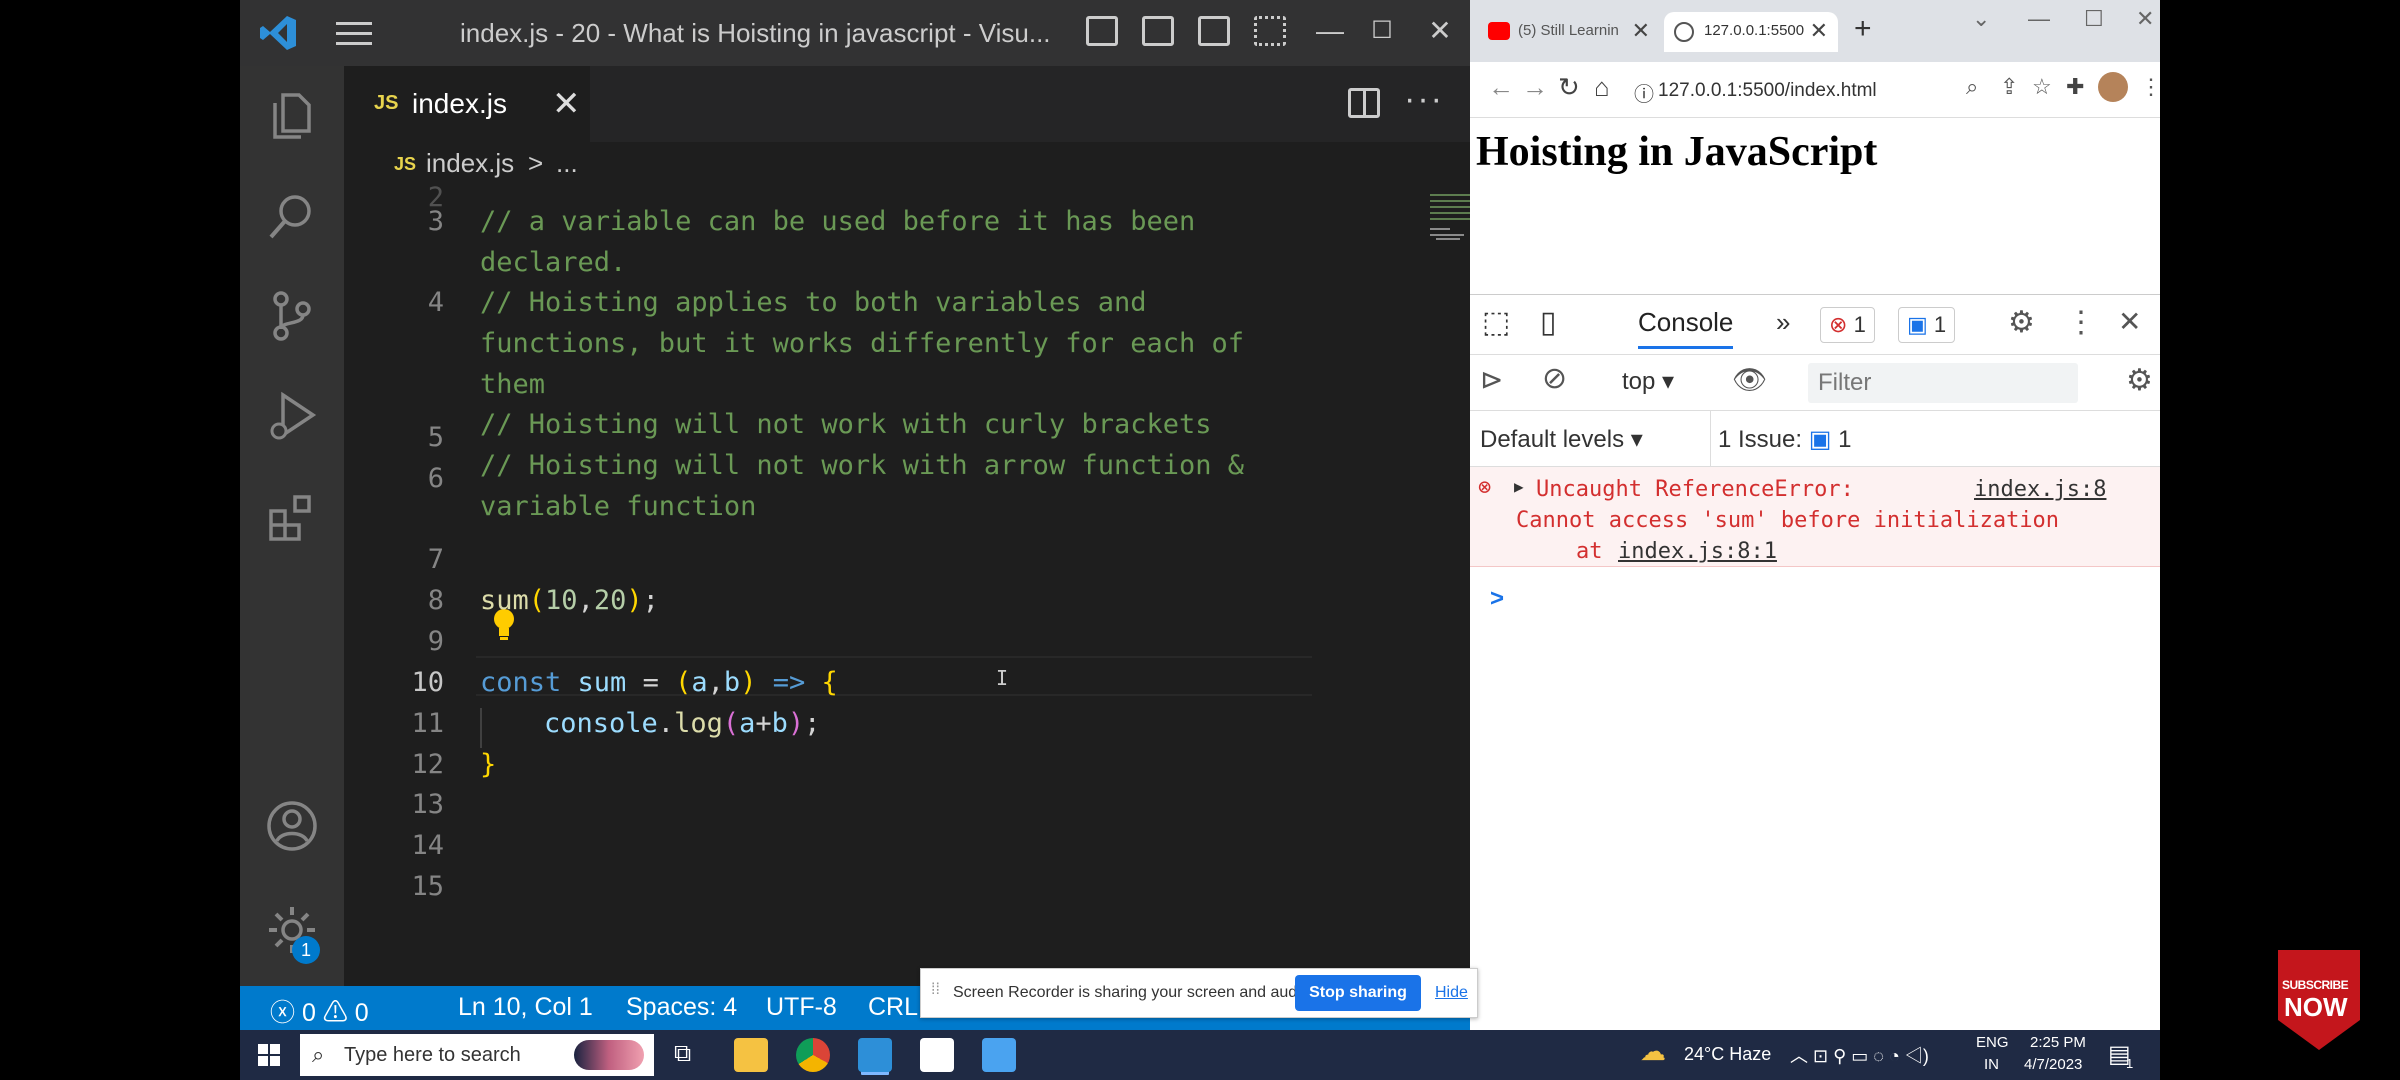  I want to click on error-source-link: index.js:8, so click(2040, 489).